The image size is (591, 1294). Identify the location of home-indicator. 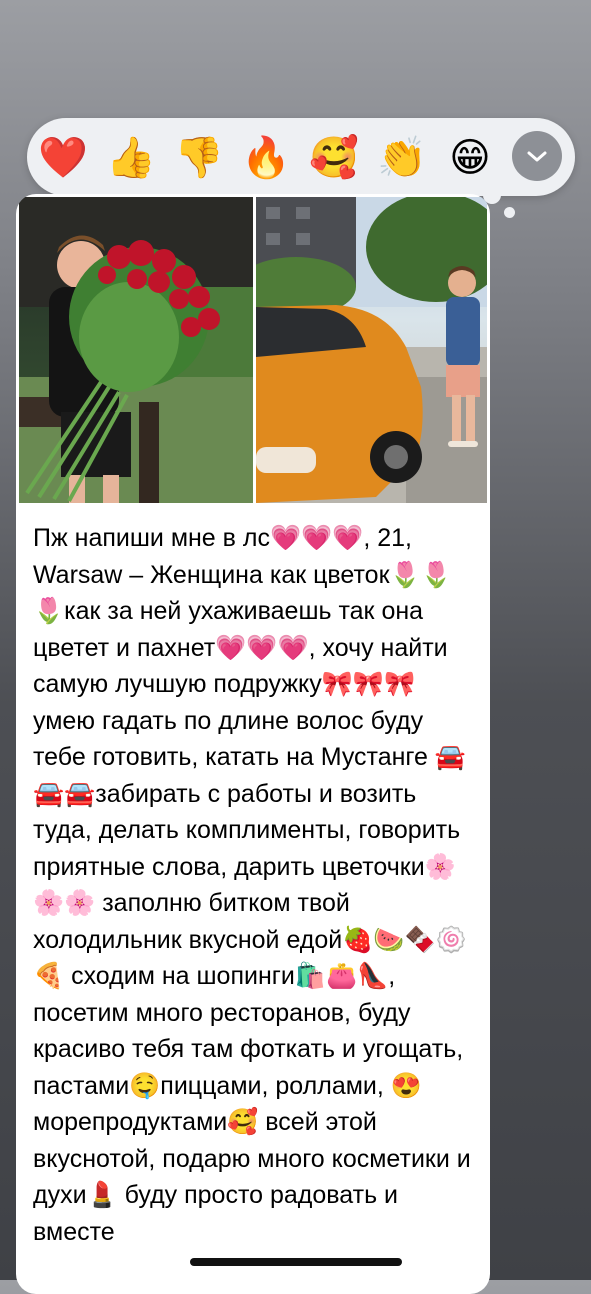
(296, 1262).